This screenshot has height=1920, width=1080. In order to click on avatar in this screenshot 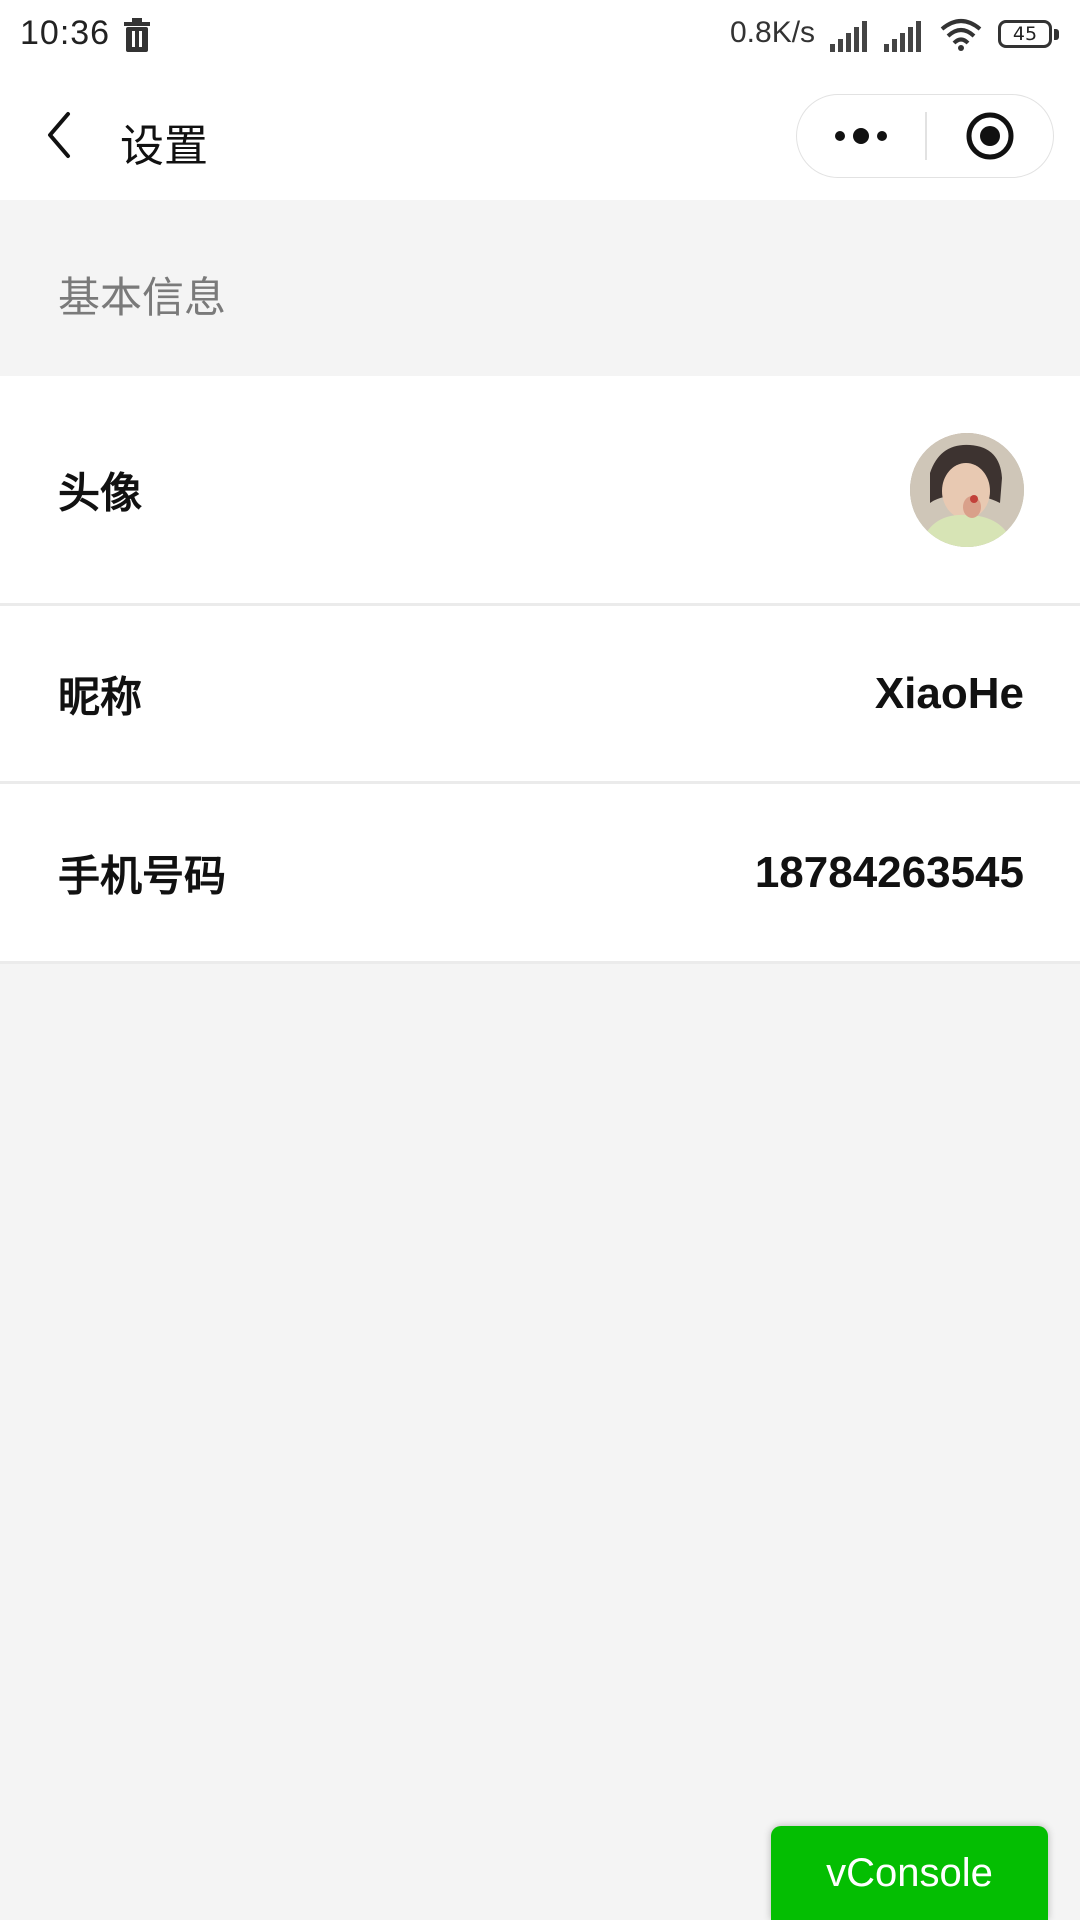, I will do `click(967, 490)`.